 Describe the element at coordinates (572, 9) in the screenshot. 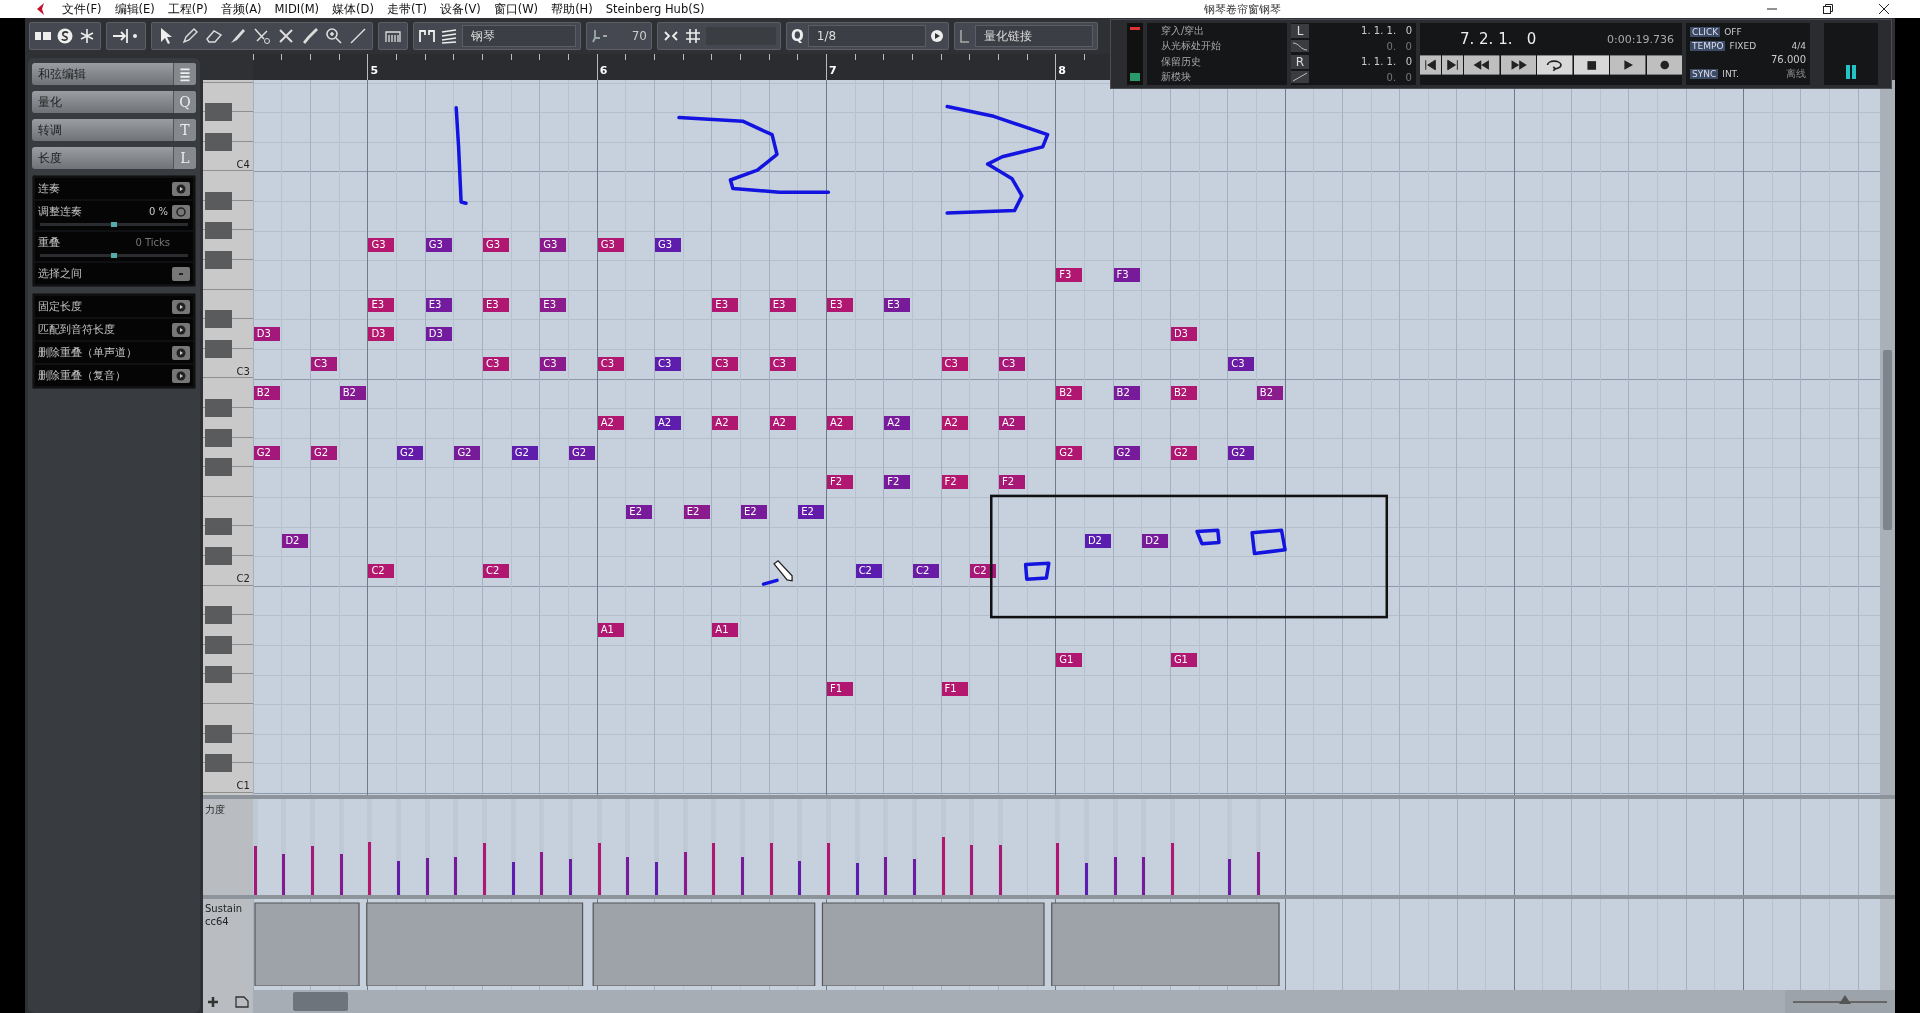

I see `menu-item: 帮助(H)` at that location.